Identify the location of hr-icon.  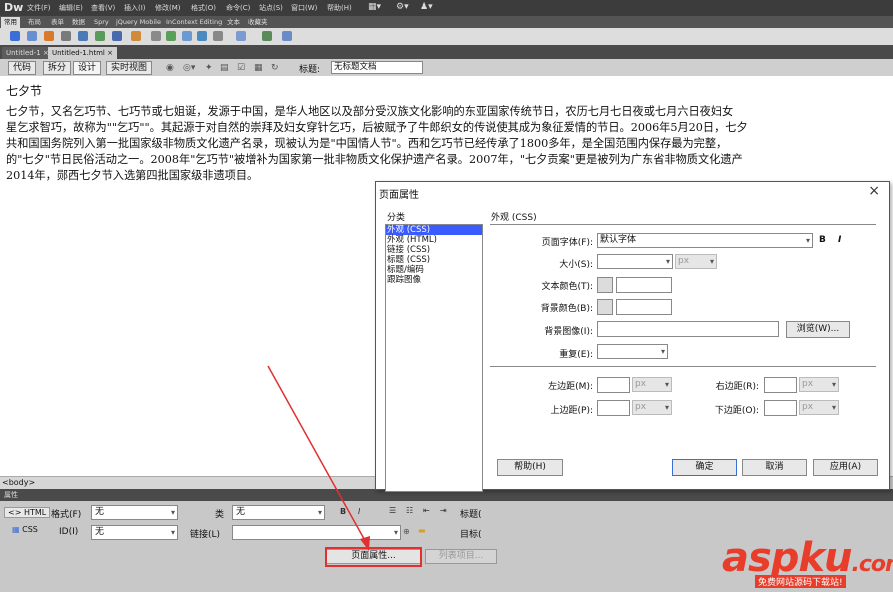
(66, 36).